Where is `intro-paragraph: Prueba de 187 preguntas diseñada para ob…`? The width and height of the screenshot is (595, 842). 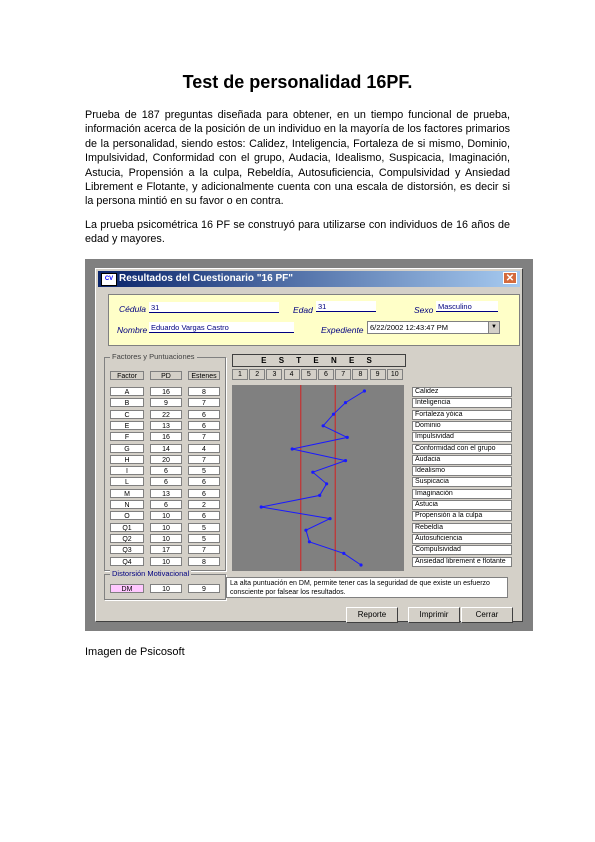
intro-paragraph: Prueba de 187 preguntas diseñada para ob… is located at coordinates (297, 158).